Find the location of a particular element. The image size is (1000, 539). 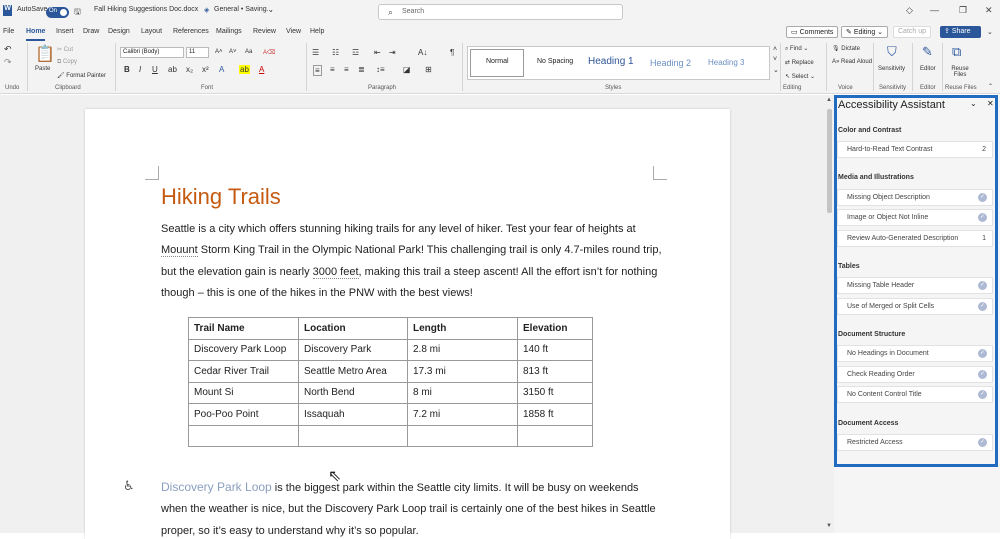

table-cell: 7.2 mi is located at coordinates (462, 414).